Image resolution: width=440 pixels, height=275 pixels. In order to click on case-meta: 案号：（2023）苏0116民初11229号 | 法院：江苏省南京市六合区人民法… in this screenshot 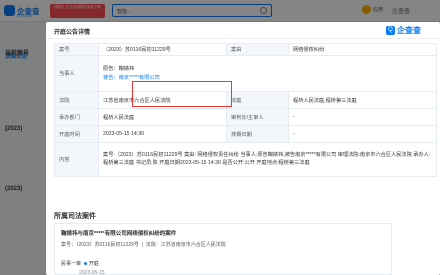, I will do `click(143, 245)`.